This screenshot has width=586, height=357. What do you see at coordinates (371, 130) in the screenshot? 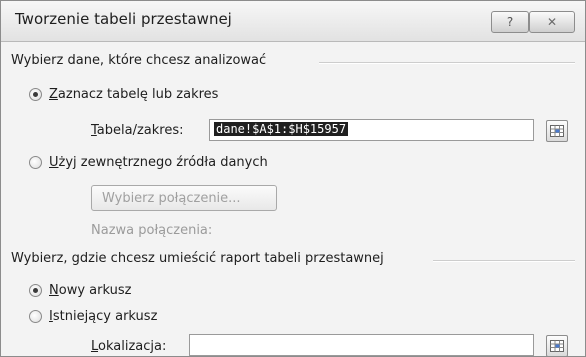
I see `range-input: dane!$A$1:$H$15957` at bounding box center [371, 130].